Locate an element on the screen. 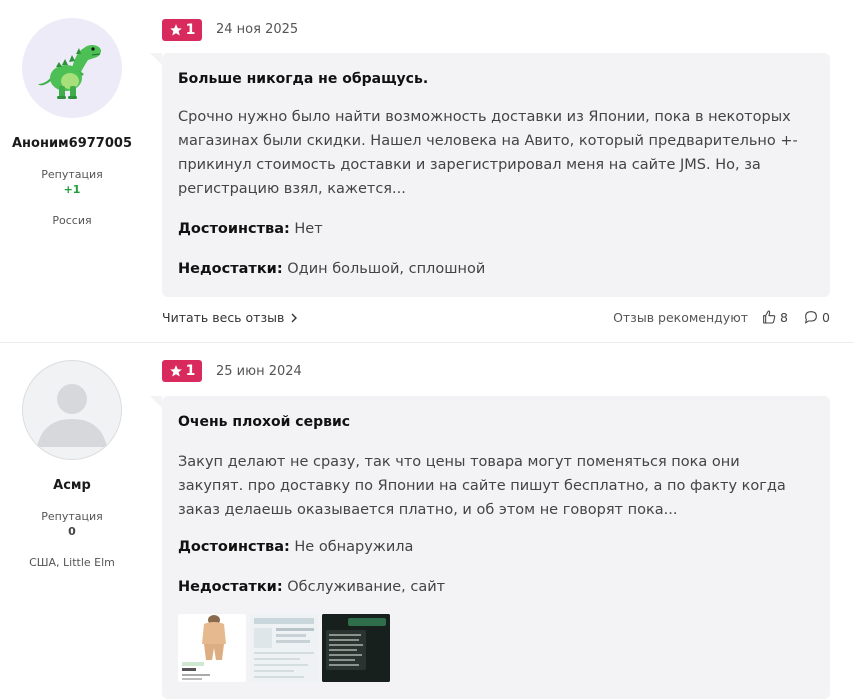 This screenshot has height=699, width=854. dinosaur-avatar-icon is located at coordinates (69, 72).